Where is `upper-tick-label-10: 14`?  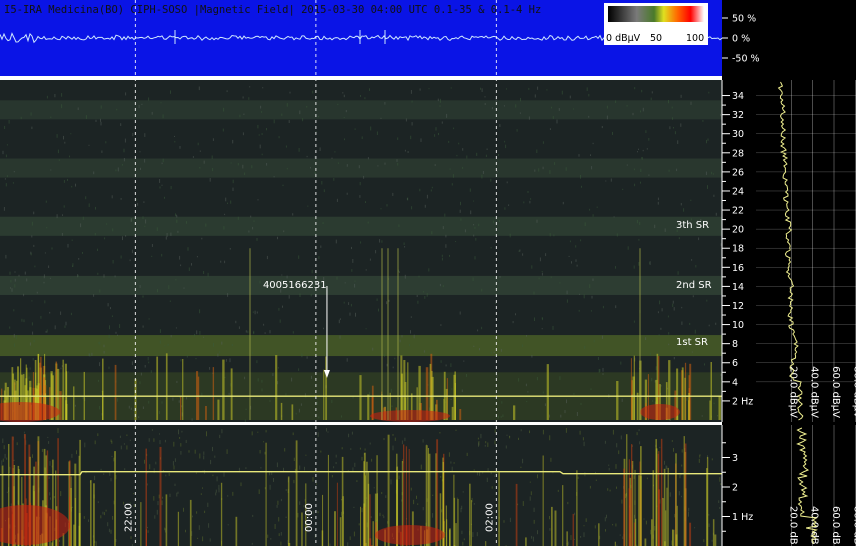
upper-tick-label-10: 14 is located at coordinates (738, 287).